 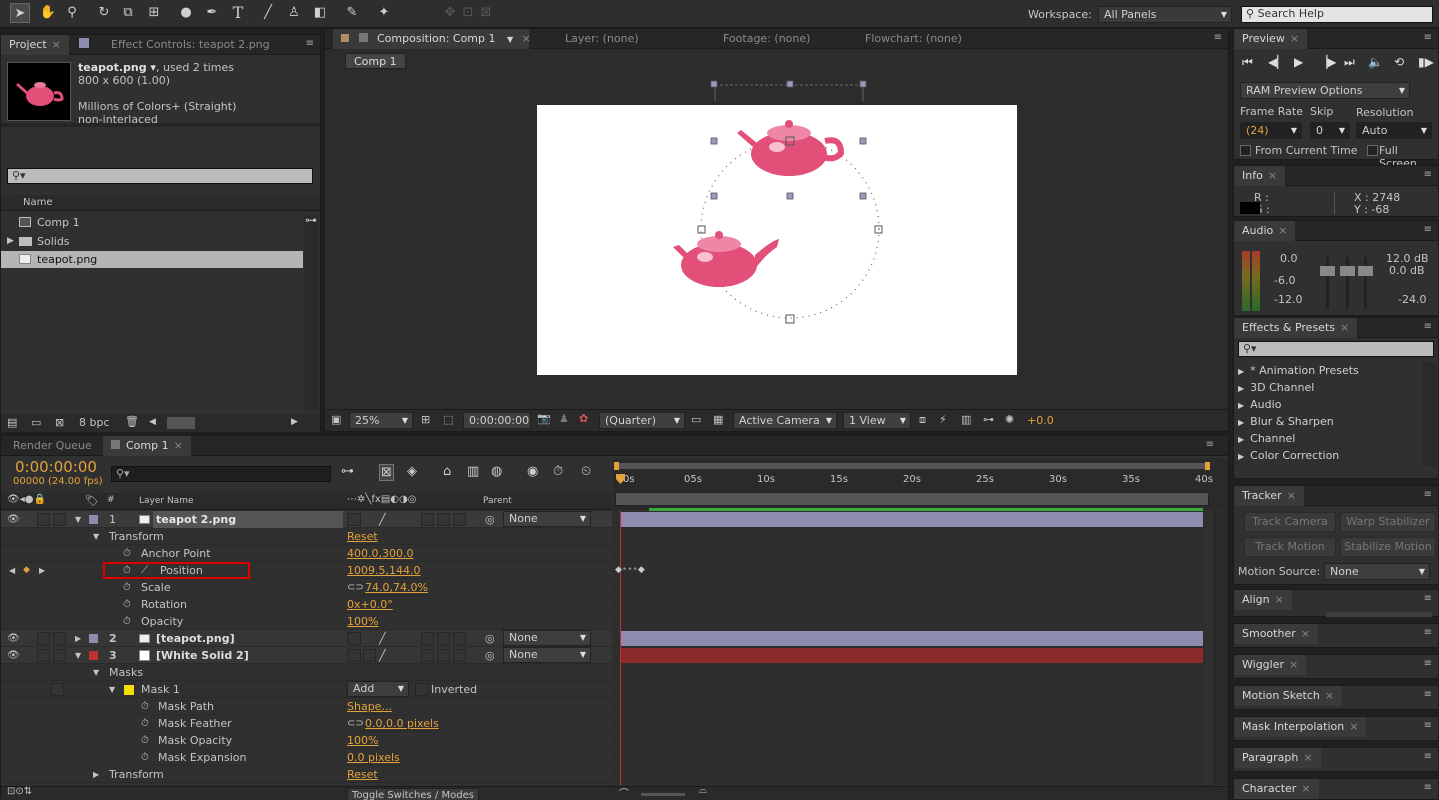 I want to click on tab-project: Project ×, so click(x=35, y=45).